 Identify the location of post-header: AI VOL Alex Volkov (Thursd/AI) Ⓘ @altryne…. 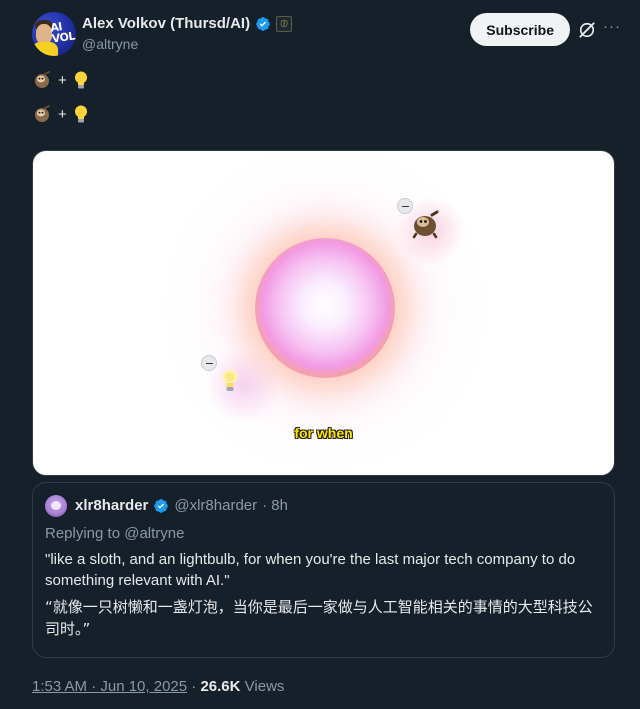
(327, 36).